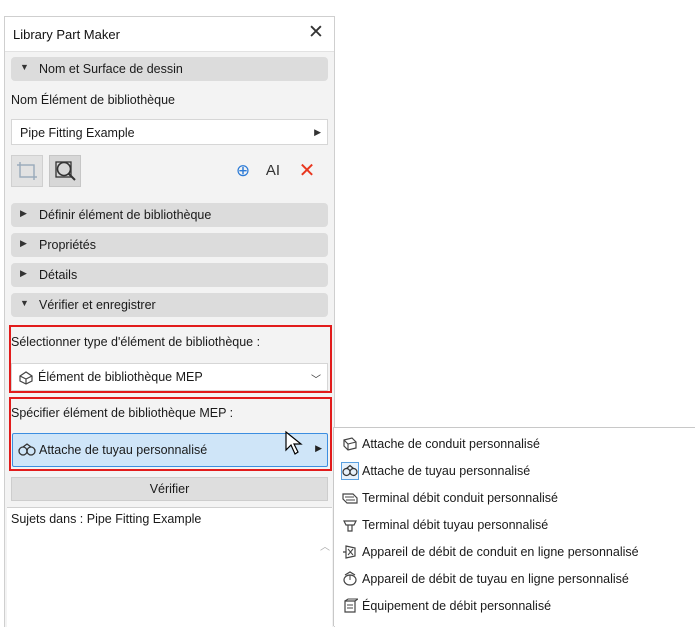  Describe the element at coordinates (58, 275) in the screenshot. I see `section-label: Détails` at that location.